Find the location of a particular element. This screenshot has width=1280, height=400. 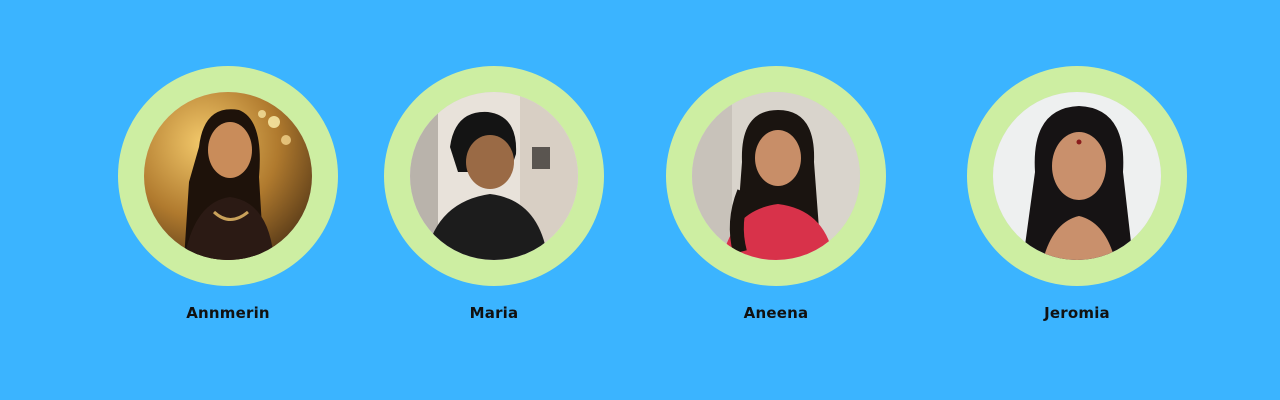

team-member-card: Maria is located at coordinates (494, 201).